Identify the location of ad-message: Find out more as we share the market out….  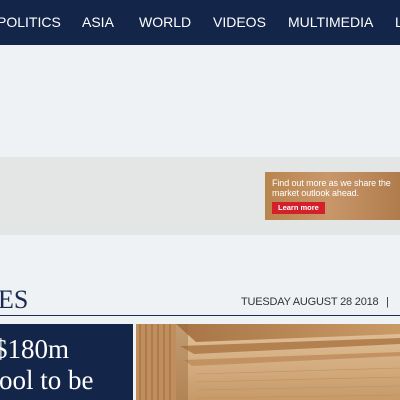
(331, 188).